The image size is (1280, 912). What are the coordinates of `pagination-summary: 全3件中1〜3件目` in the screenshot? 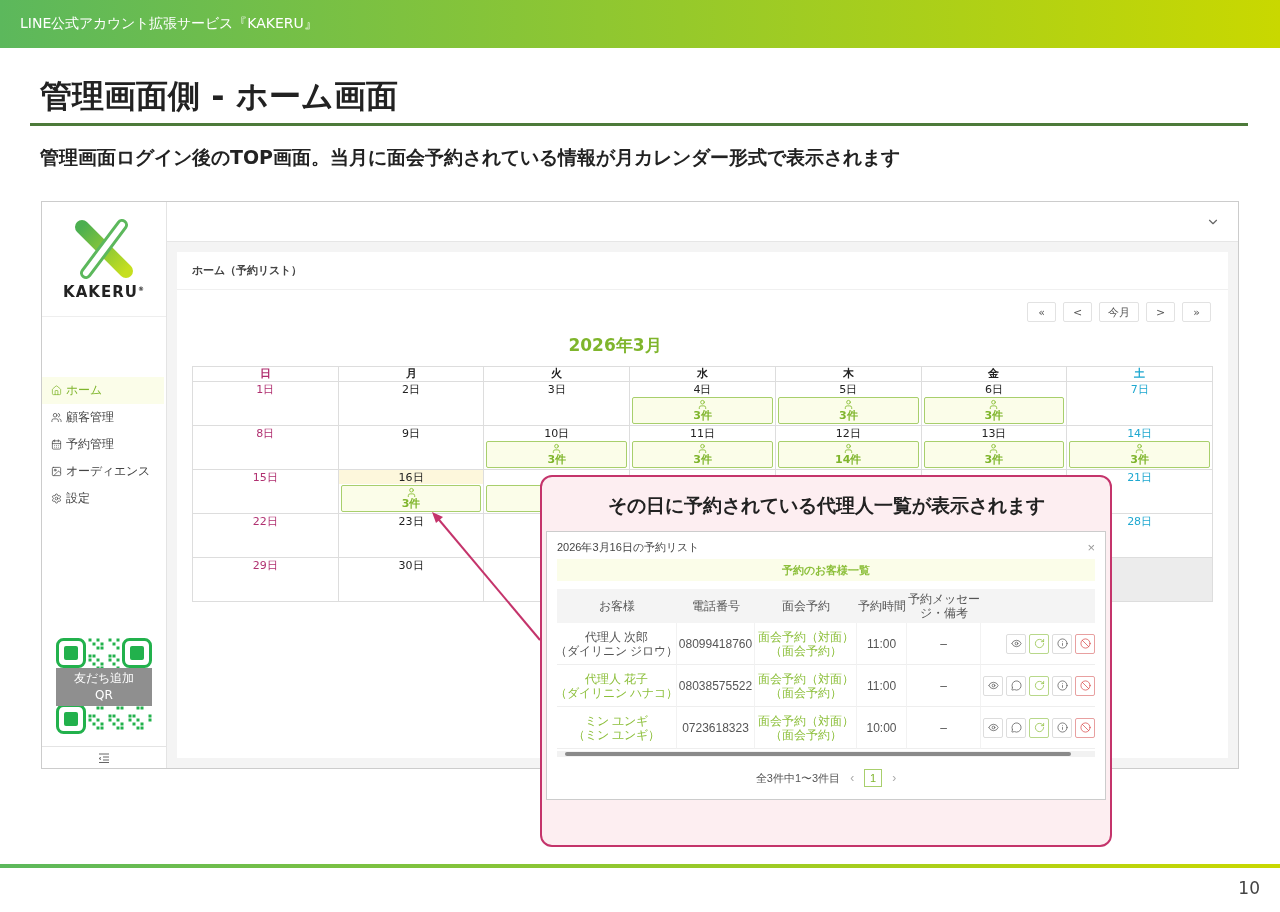 It's located at (798, 778).